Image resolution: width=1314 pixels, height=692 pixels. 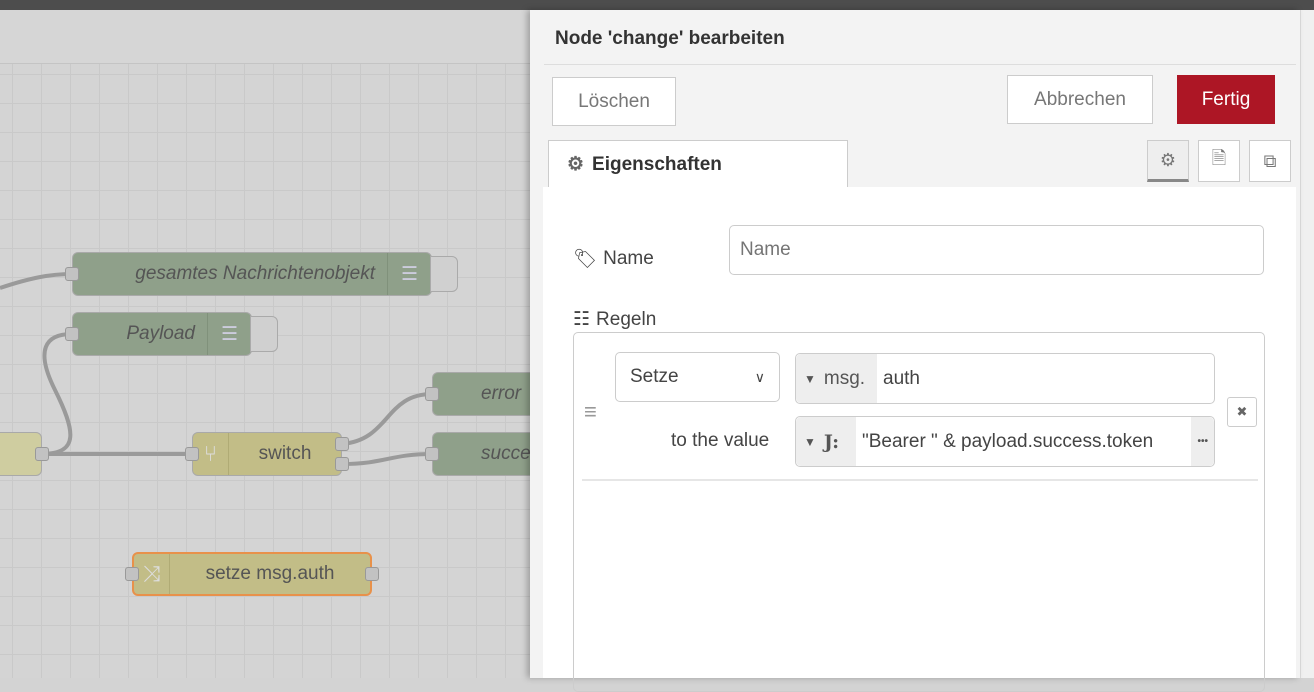 I want to click on expression-editor-button: •••, so click(x=1202, y=441).